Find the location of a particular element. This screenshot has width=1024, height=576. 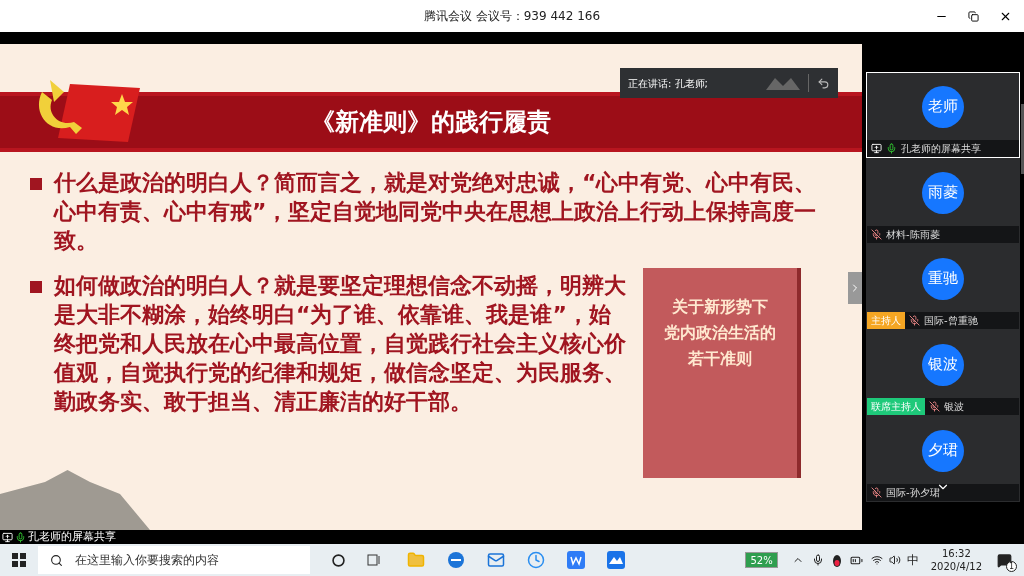

search-icon is located at coordinates (56, 560).